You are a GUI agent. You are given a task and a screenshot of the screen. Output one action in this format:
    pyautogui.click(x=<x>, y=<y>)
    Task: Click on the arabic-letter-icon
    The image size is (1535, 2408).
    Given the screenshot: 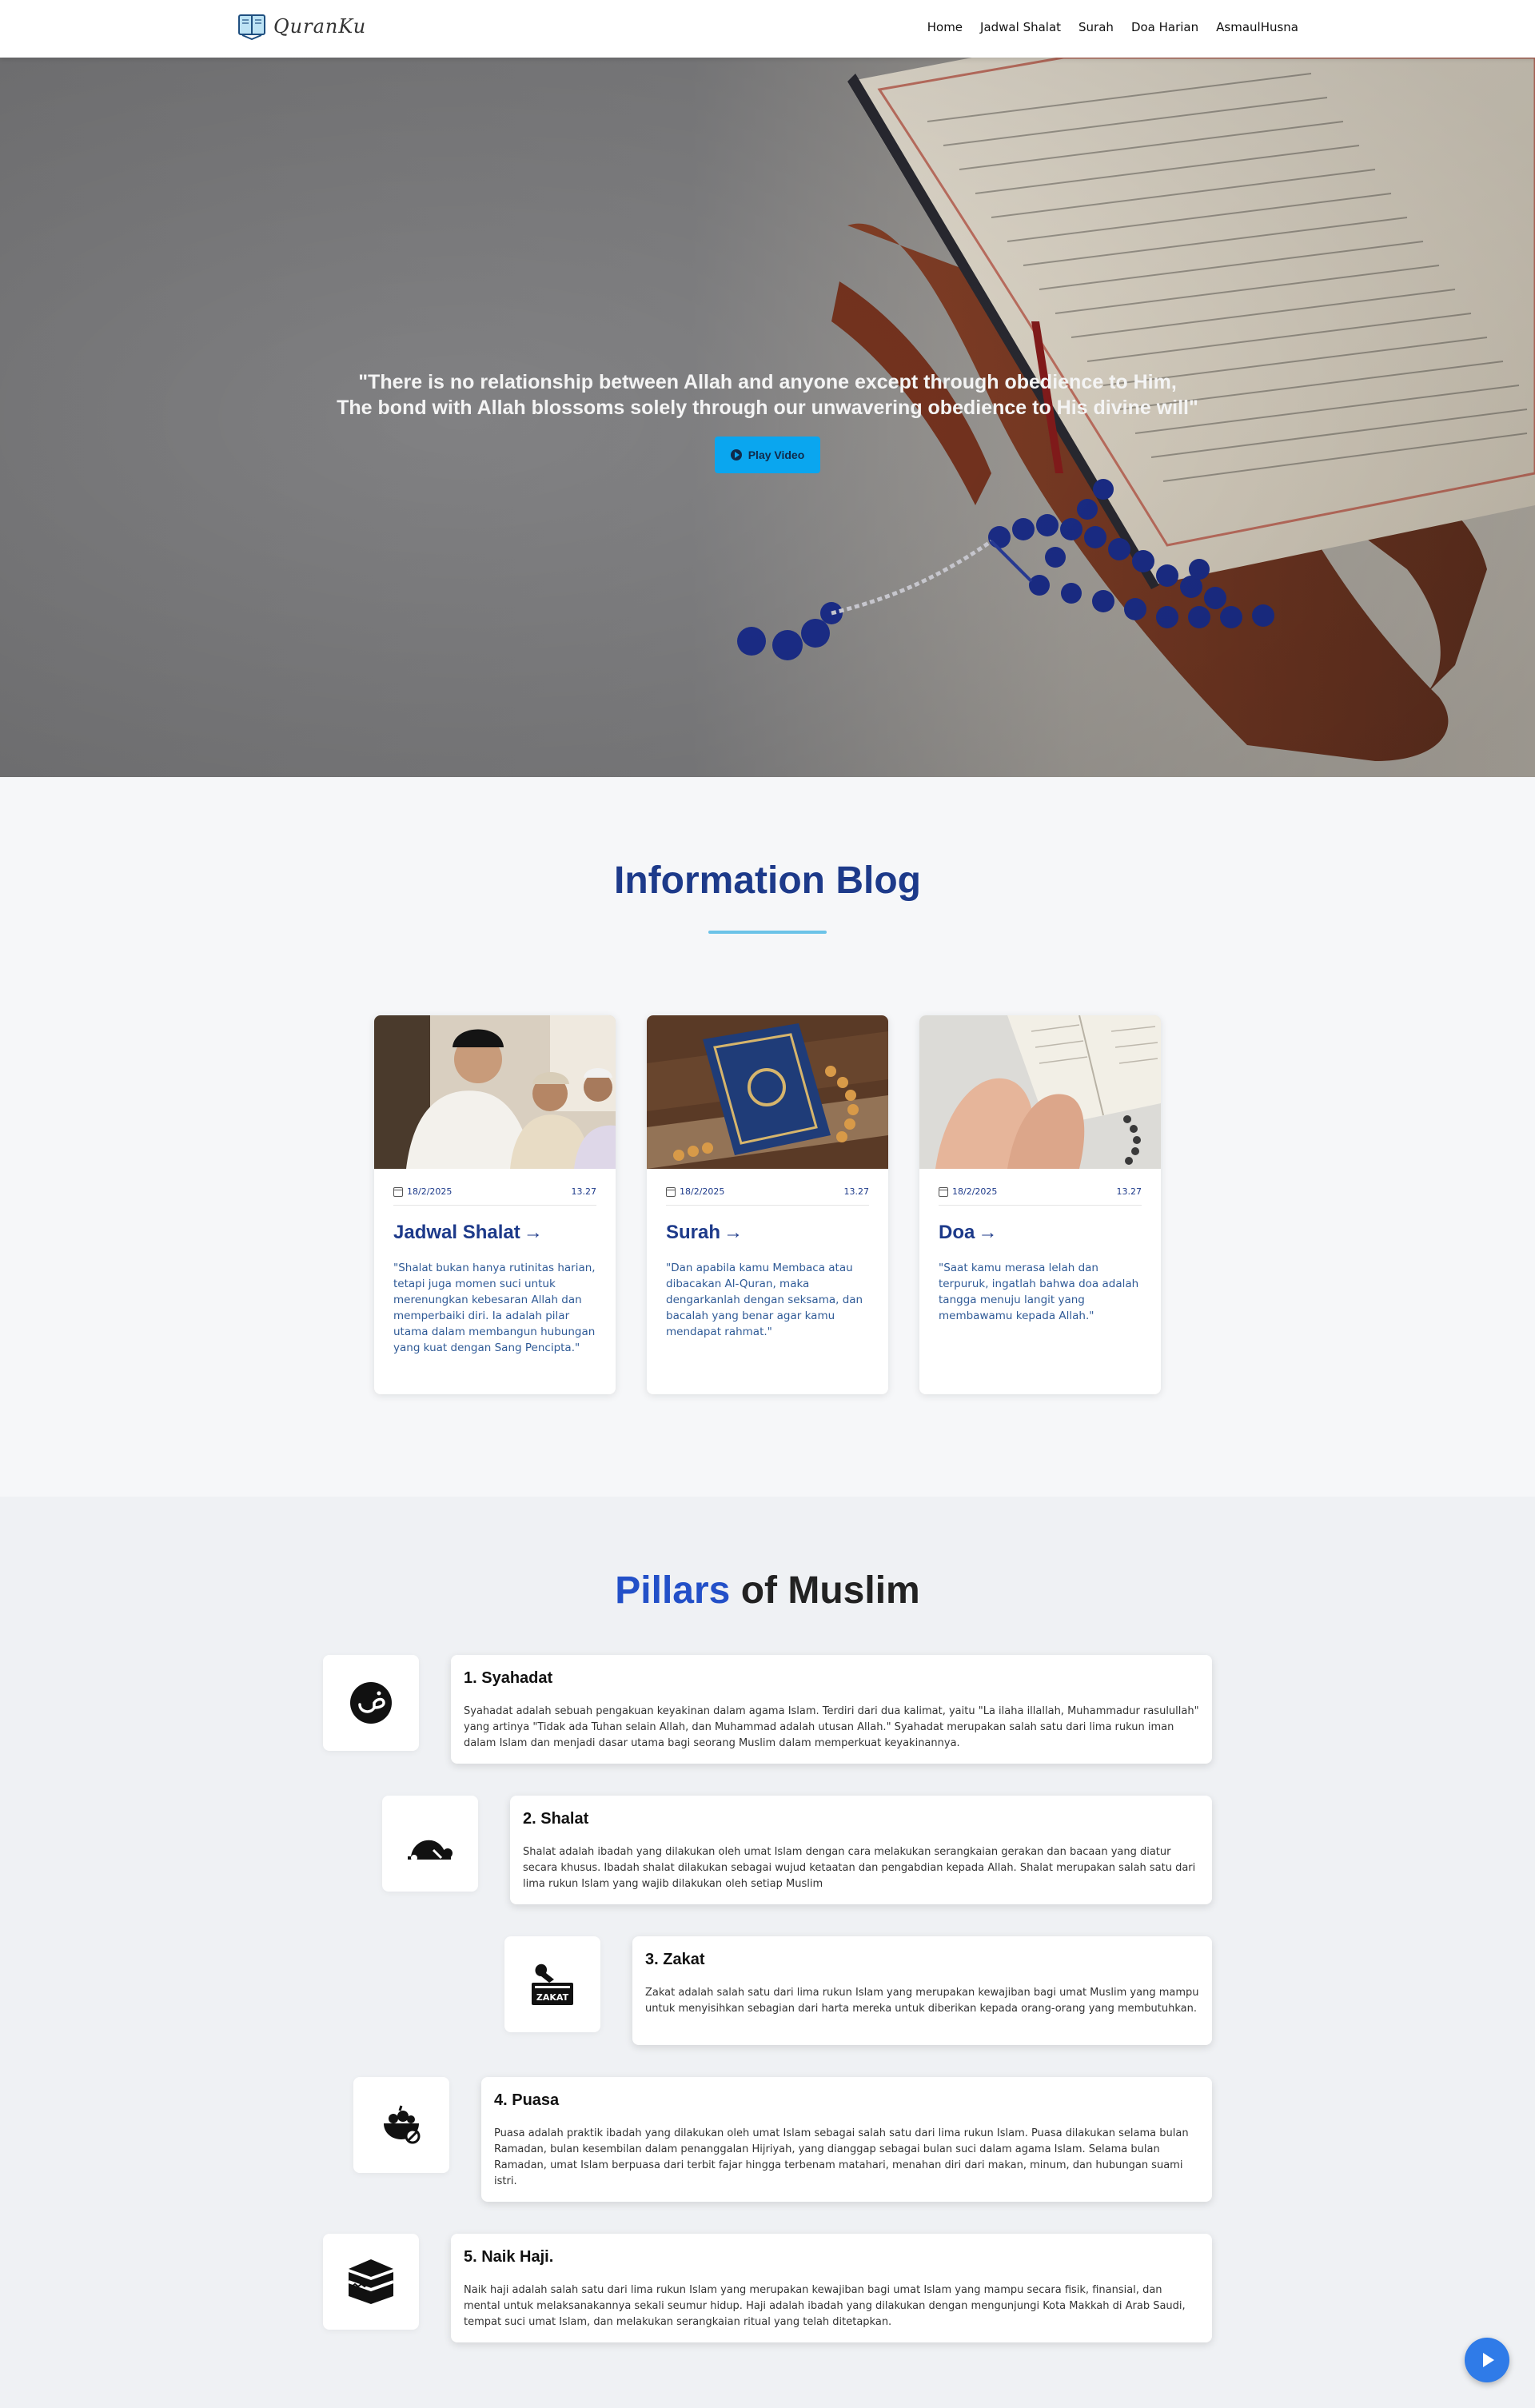 What is the action you would take?
    pyautogui.click(x=371, y=1703)
    